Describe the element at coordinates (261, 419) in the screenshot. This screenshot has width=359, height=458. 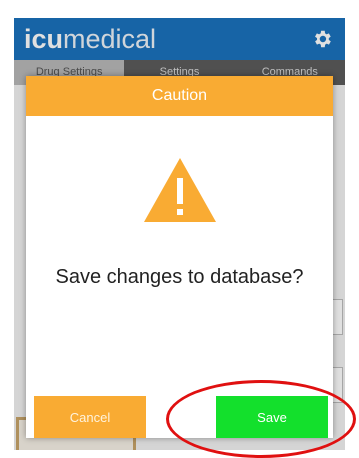
I see `annotation-highlight-circle` at that location.